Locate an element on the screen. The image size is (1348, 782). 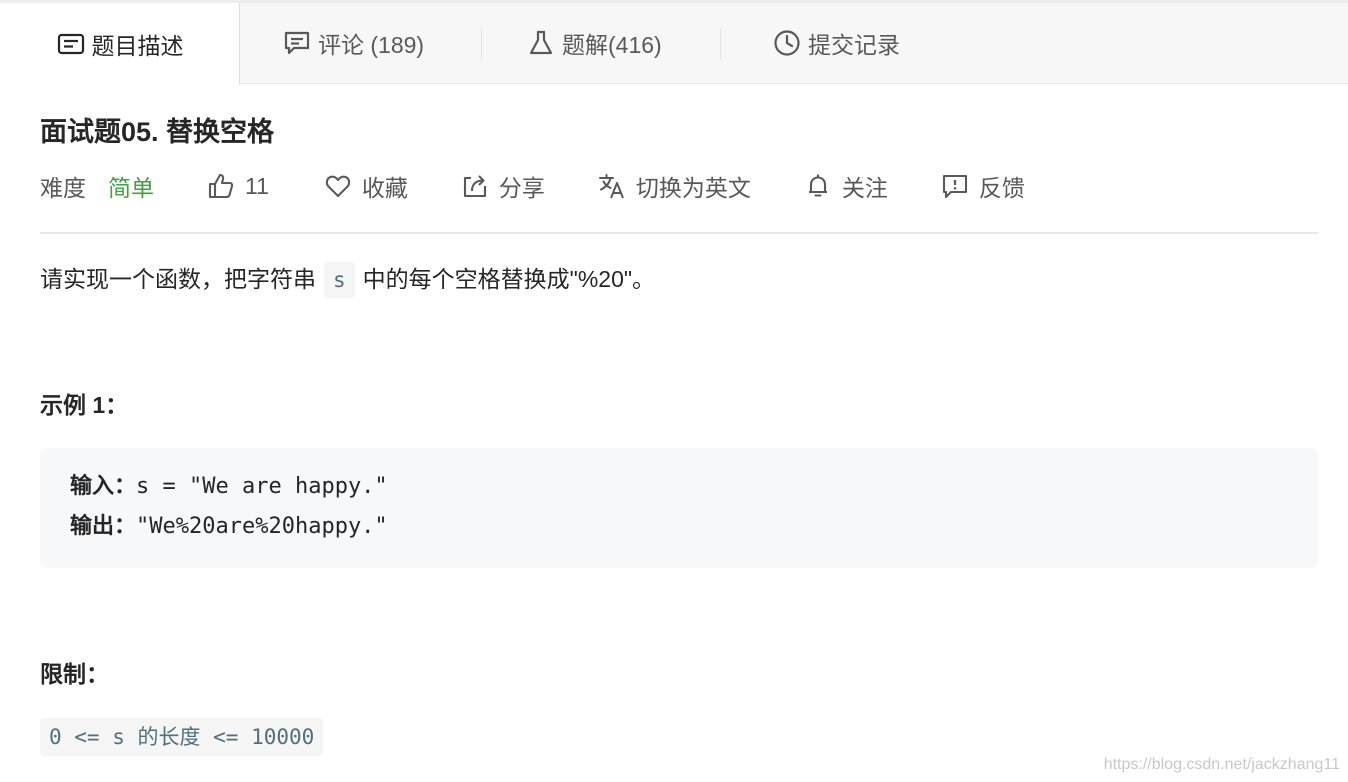
problem-description: 请实现一个函数，把字符串 s 中的每个空格替换成"%20"。 is located at coordinates (347, 279).